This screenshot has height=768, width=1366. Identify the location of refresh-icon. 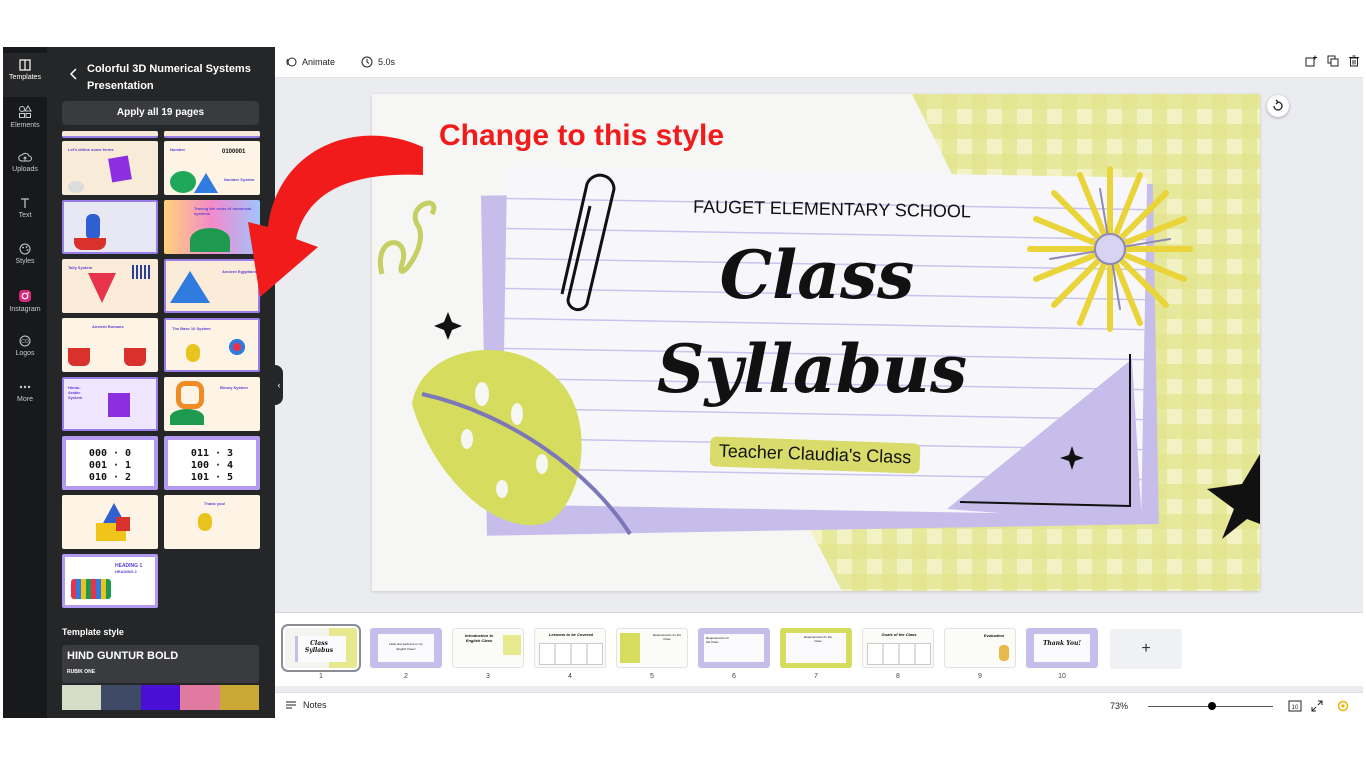
(1278, 105).